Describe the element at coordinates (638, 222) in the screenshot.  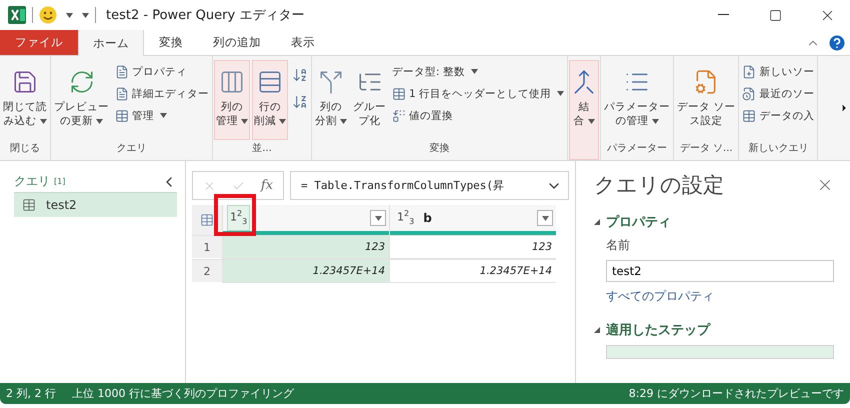
I see `section-title: プロパティ` at that location.